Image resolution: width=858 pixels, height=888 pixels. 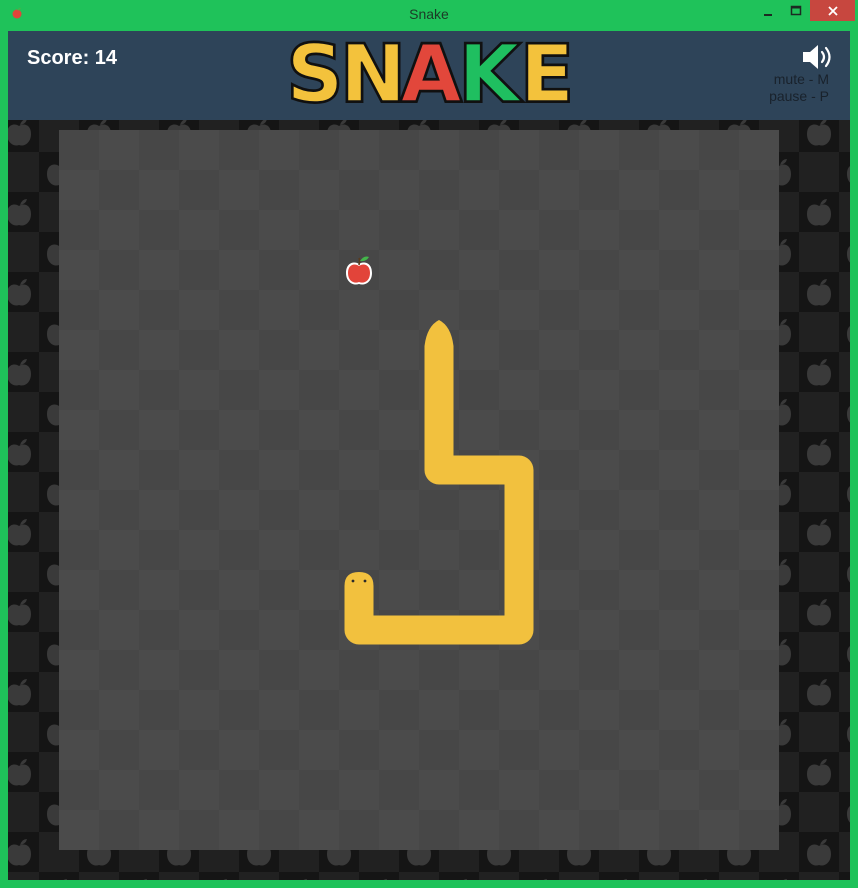 What do you see at coordinates (819, 57) in the screenshot?
I see `speaker-on-icon` at bounding box center [819, 57].